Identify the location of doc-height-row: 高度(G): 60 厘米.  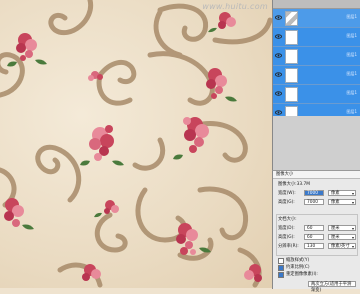
(318, 237).